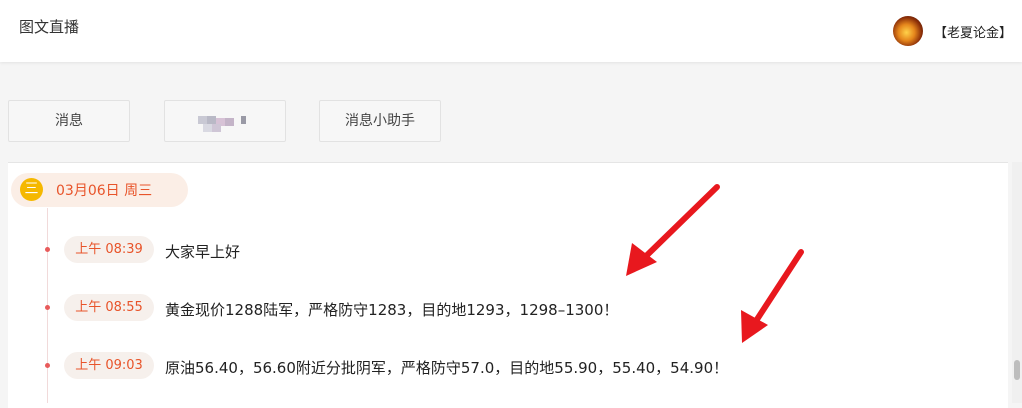  What do you see at coordinates (69, 121) in the screenshot?
I see `tab-messages: 消息` at bounding box center [69, 121].